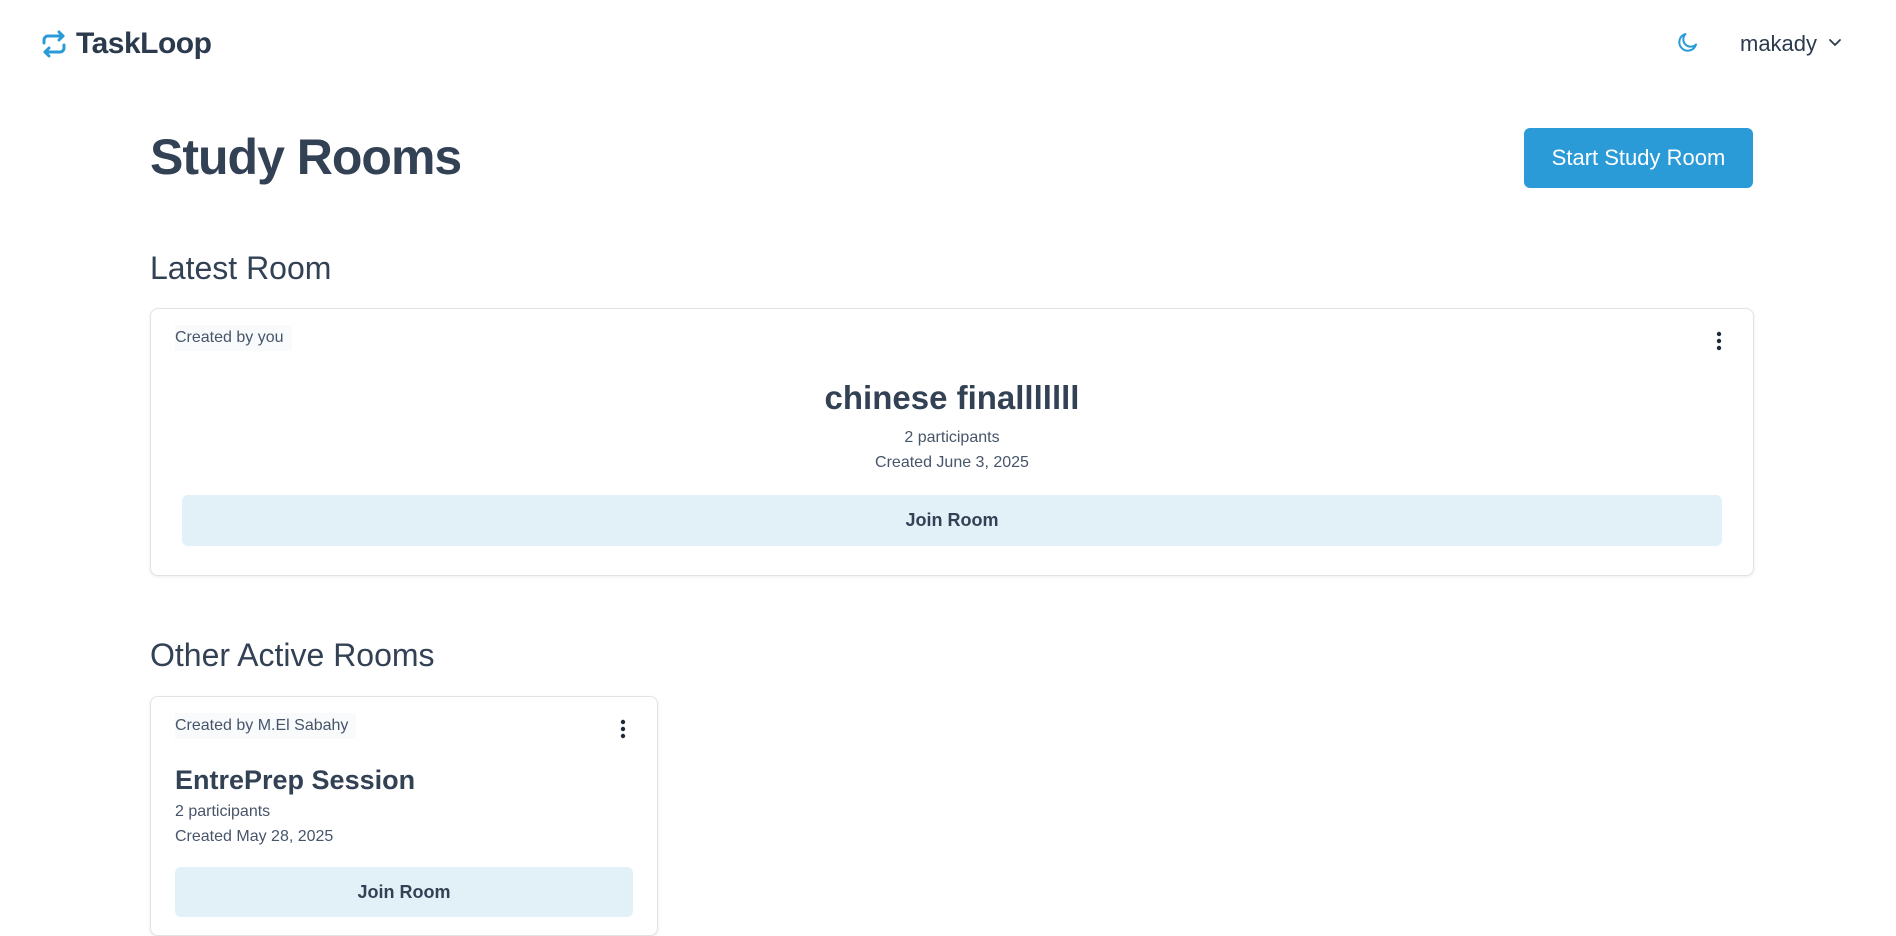 This screenshot has width=1896, height=936. I want to click on room-created-date: Created May 28, 2025, so click(254, 836).